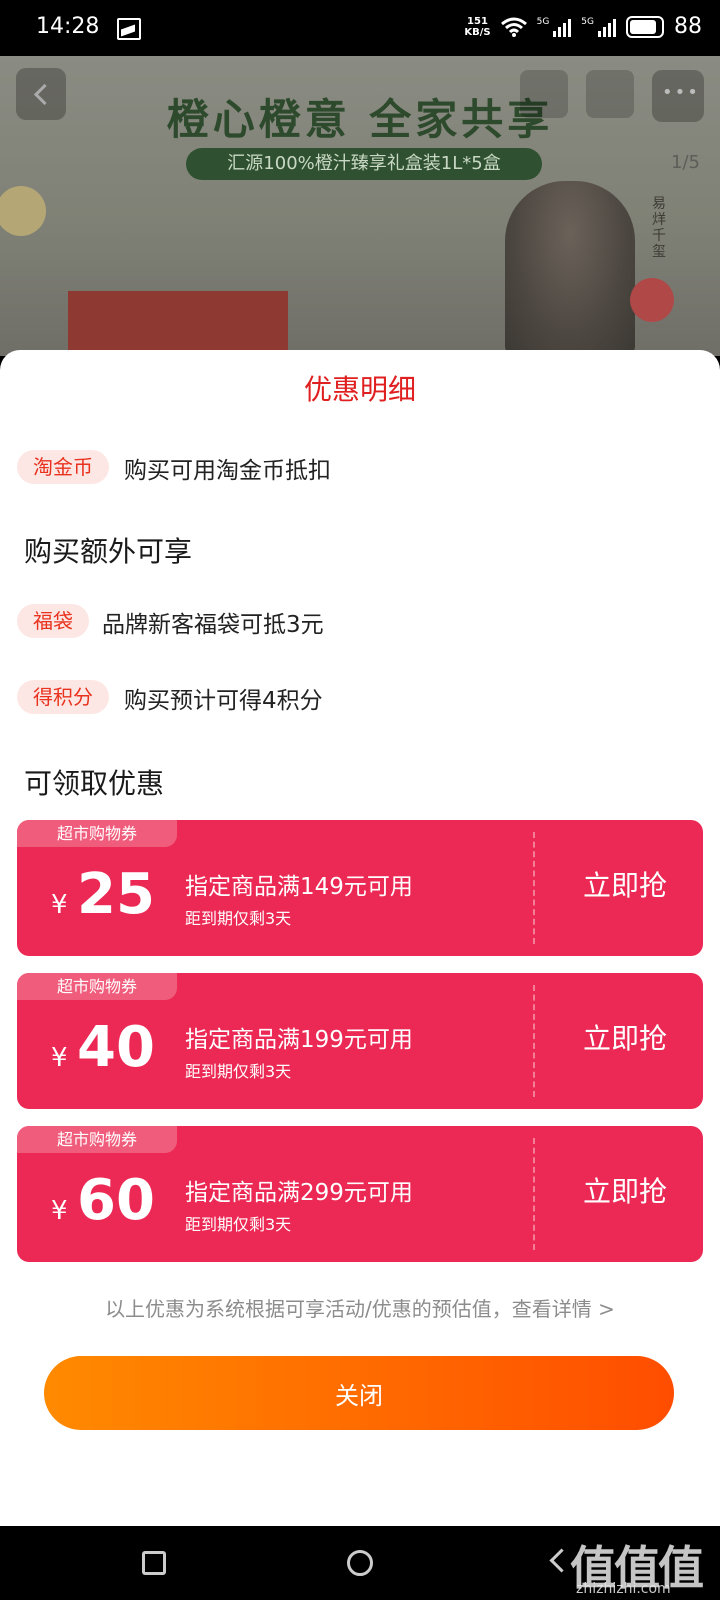  I want to click on coupon-card: 超市购物券 ¥ 25 指定商品满149元可用 距到期仅剩3天 立即抢, so click(360, 888).